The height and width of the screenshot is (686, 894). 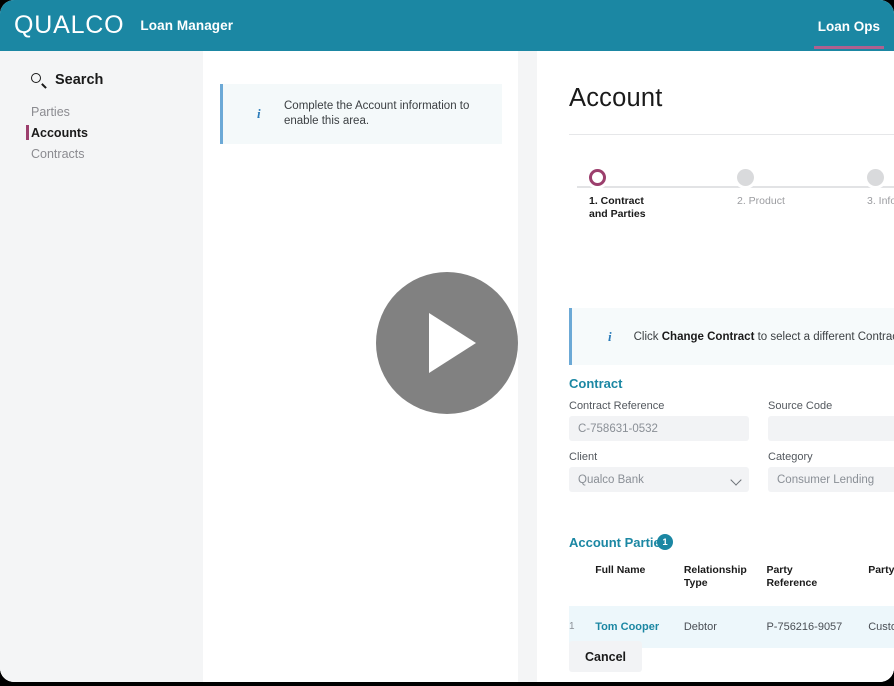 I want to click on input-contract-reference: C-758631-0532, so click(x=659, y=428).